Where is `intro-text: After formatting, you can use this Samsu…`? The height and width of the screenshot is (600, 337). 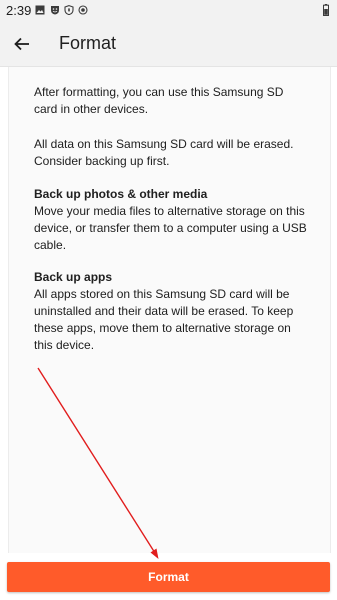 intro-text: After formatting, you can use this Samsu… is located at coordinates (159, 100).